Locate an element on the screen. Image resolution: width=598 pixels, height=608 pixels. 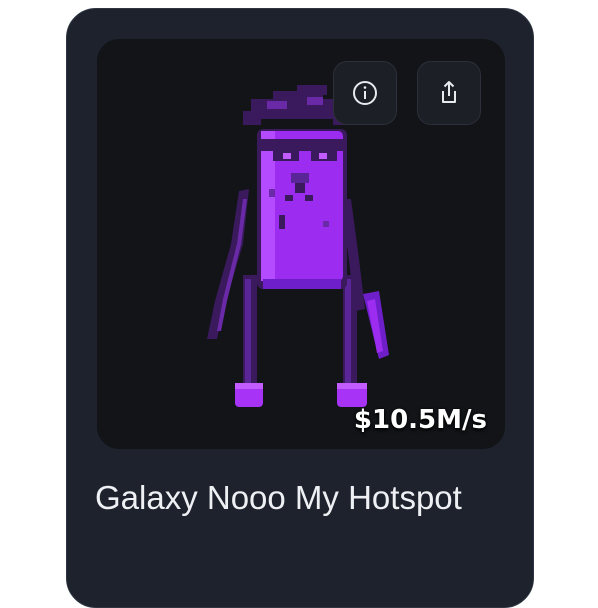
price-label: $10.5M/s is located at coordinates (420, 420).